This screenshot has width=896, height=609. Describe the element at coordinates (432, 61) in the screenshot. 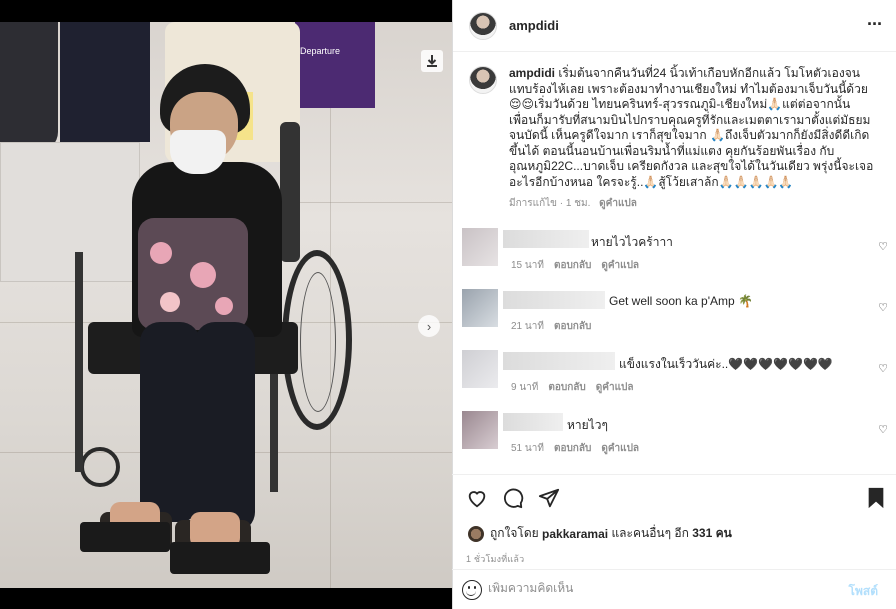

I see `download-icon` at that location.